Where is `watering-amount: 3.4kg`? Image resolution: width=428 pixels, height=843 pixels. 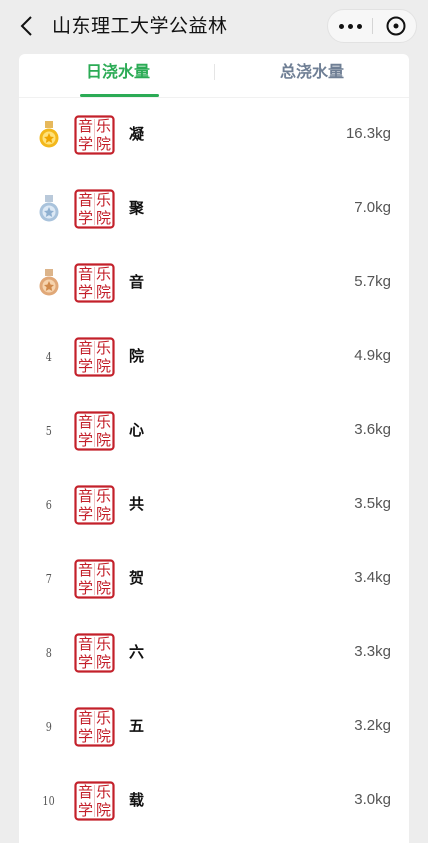 watering-amount: 3.4kg is located at coordinates (372, 577).